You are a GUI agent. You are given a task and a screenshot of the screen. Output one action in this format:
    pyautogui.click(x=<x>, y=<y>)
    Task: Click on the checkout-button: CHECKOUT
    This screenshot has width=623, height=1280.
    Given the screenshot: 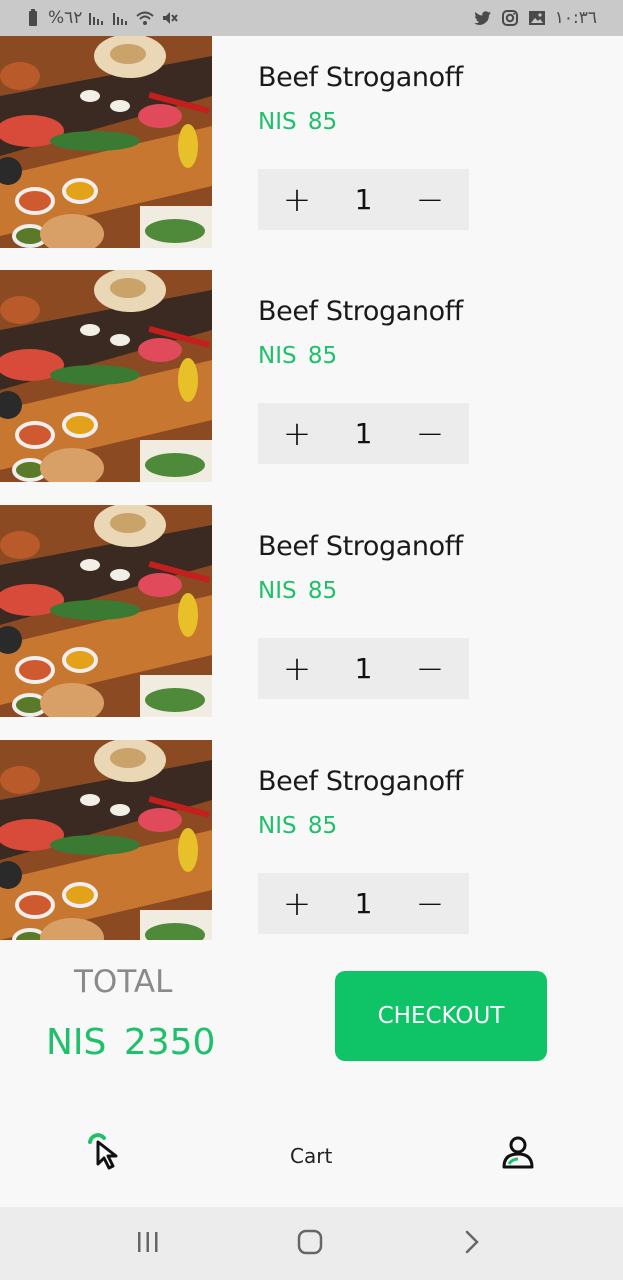 What is the action you would take?
    pyautogui.click(x=441, y=1016)
    